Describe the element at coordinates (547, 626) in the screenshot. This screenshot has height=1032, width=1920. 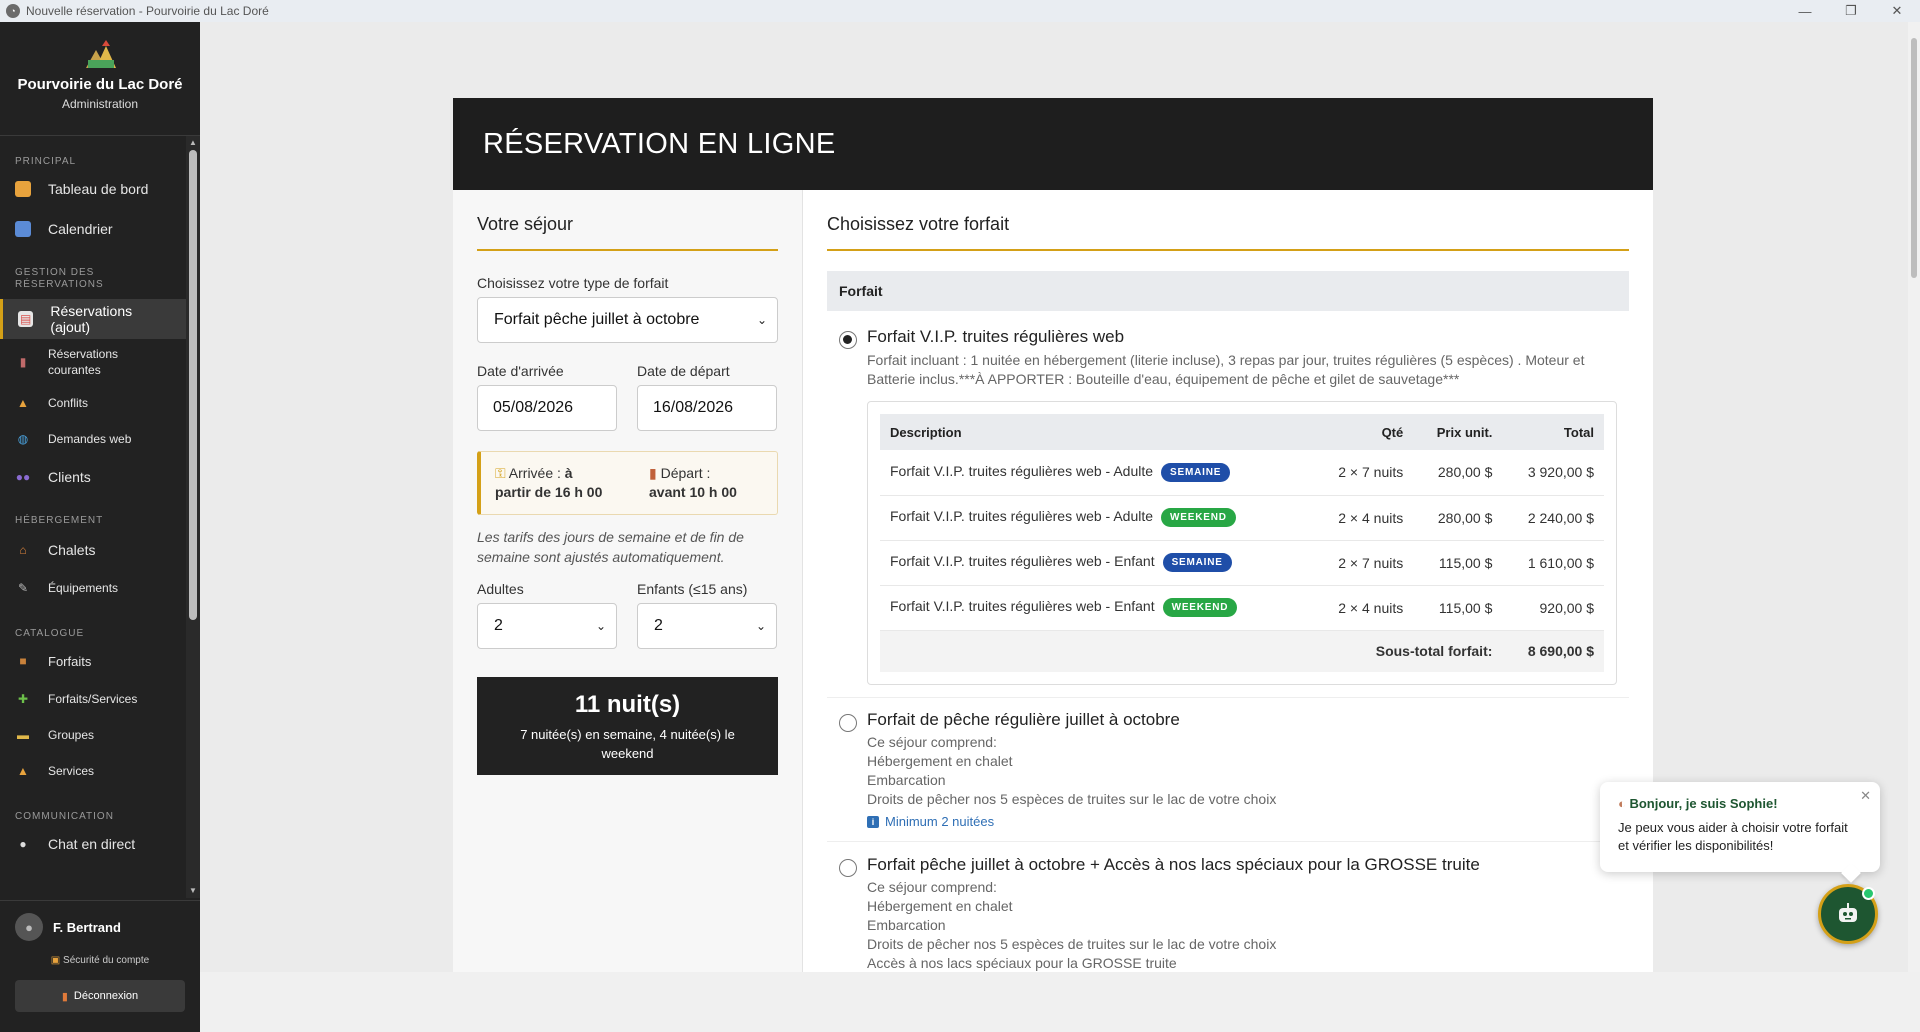
I see `adults-select: 2 ⌄` at that location.